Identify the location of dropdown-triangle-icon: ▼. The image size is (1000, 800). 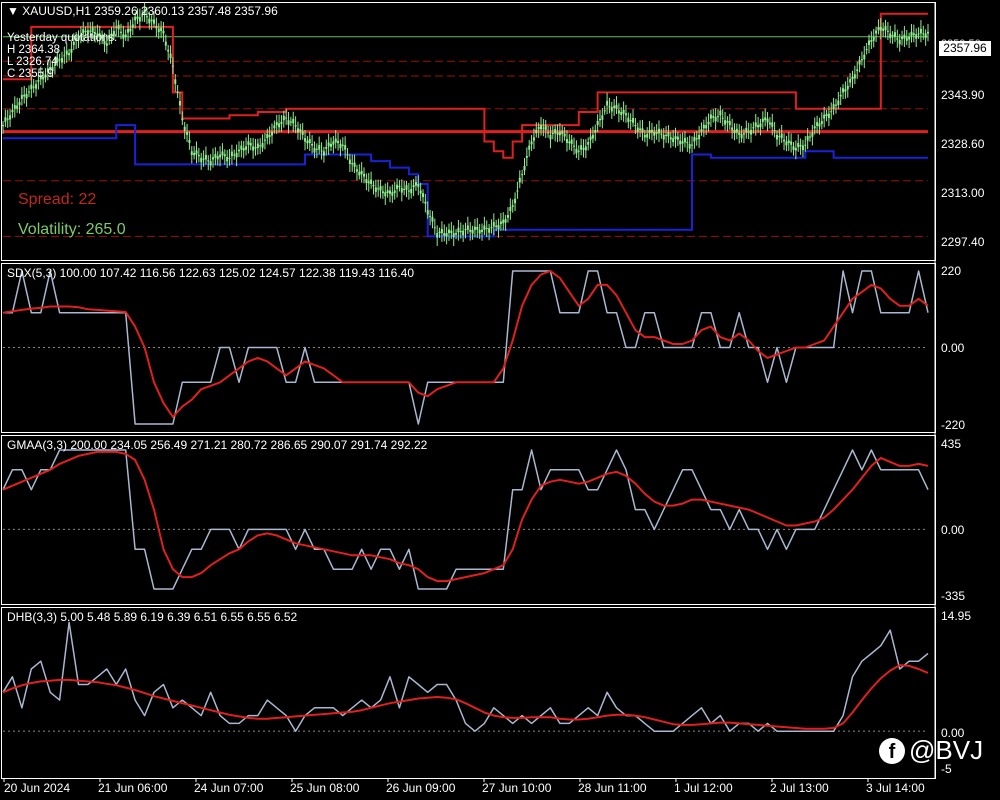
(13, 11).